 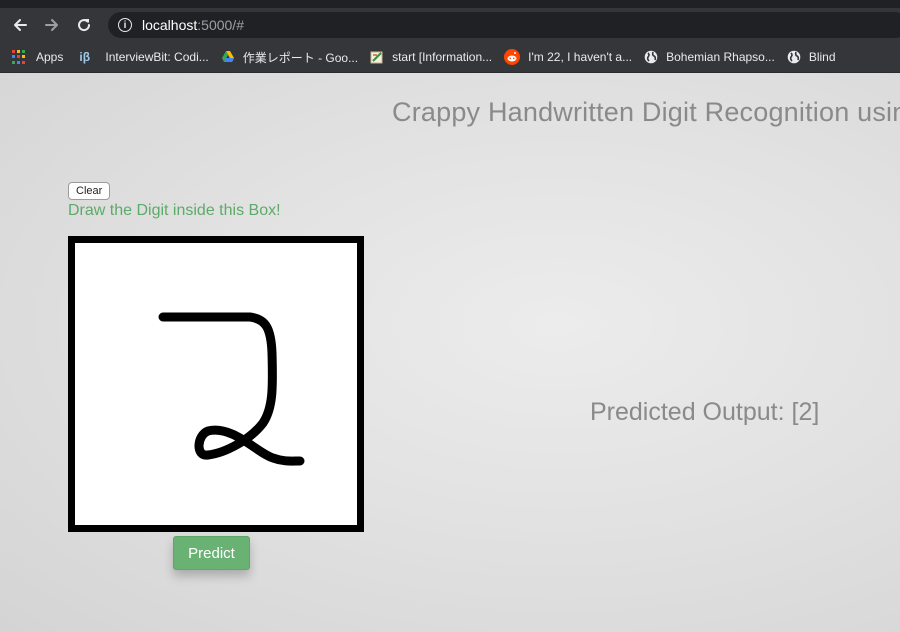 I want to click on browser-toolbar: i localhost:5000/#, so click(x=450, y=25).